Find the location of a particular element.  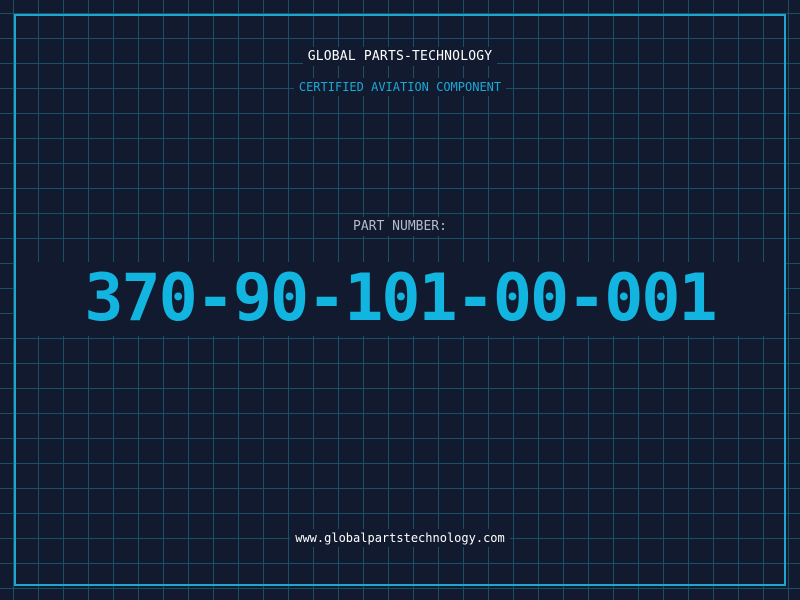

certification-subtitle-text: CERTIFIED AVIATION COMPONENT is located at coordinates (400, 87).